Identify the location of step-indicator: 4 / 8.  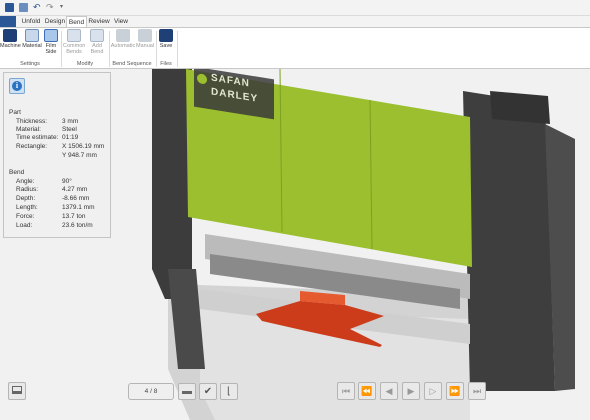
(151, 391).